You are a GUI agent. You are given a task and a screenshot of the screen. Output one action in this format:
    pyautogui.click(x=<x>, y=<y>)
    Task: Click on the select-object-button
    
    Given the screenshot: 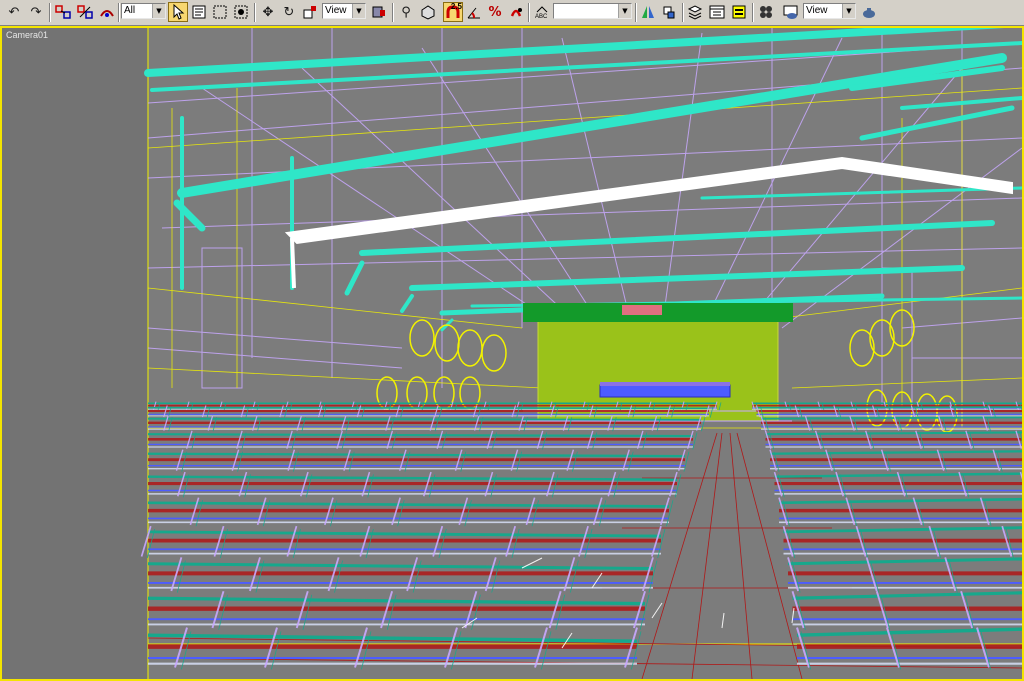 What is the action you would take?
    pyautogui.click(x=178, y=12)
    